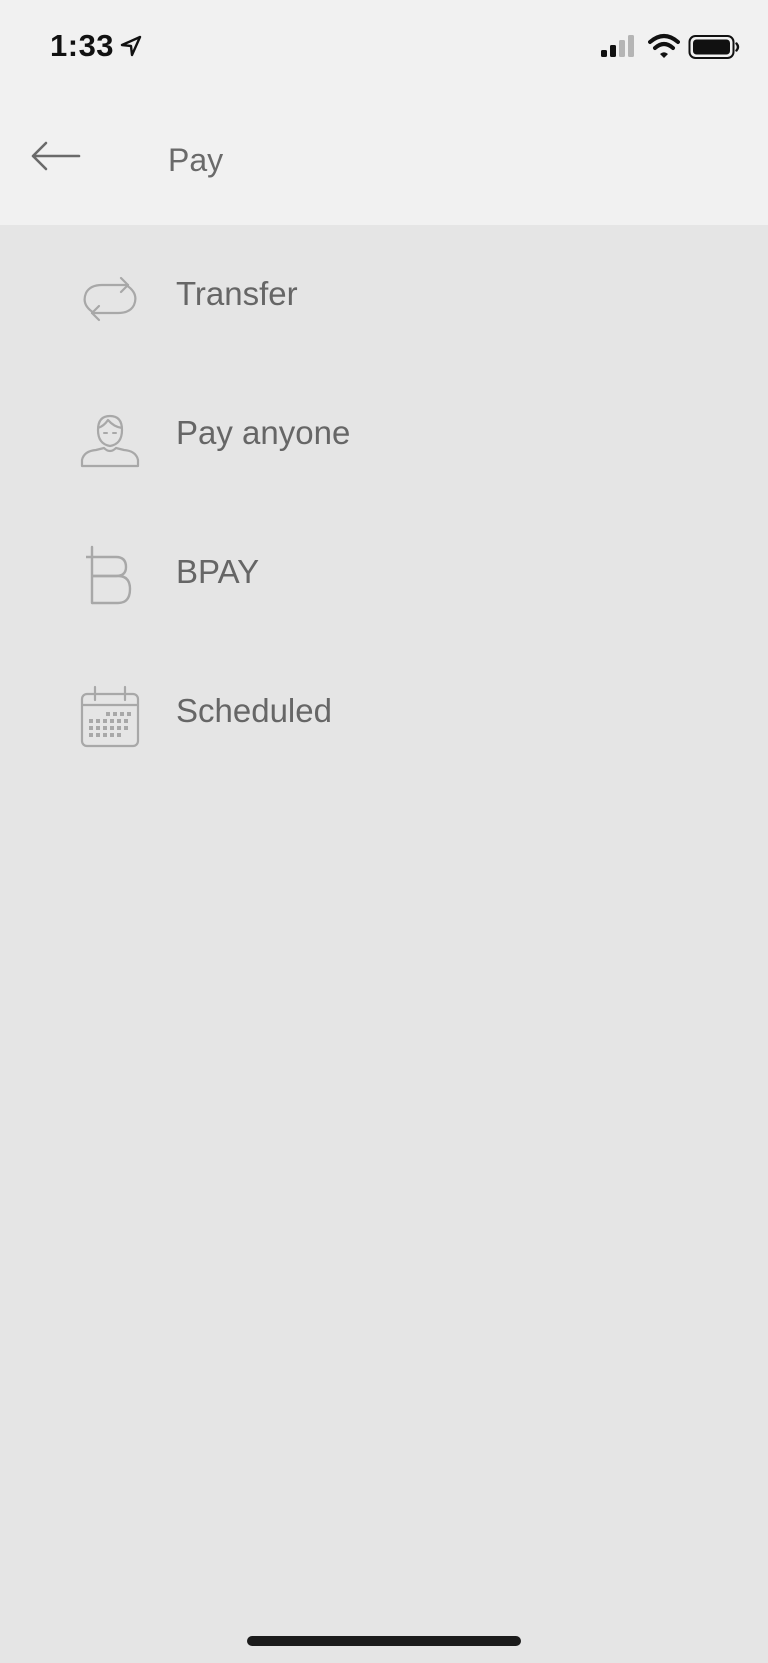 The height and width of the screenshot is (1663, 768). I want to click on menu-item-label: Scheduled, so click(254, 710).